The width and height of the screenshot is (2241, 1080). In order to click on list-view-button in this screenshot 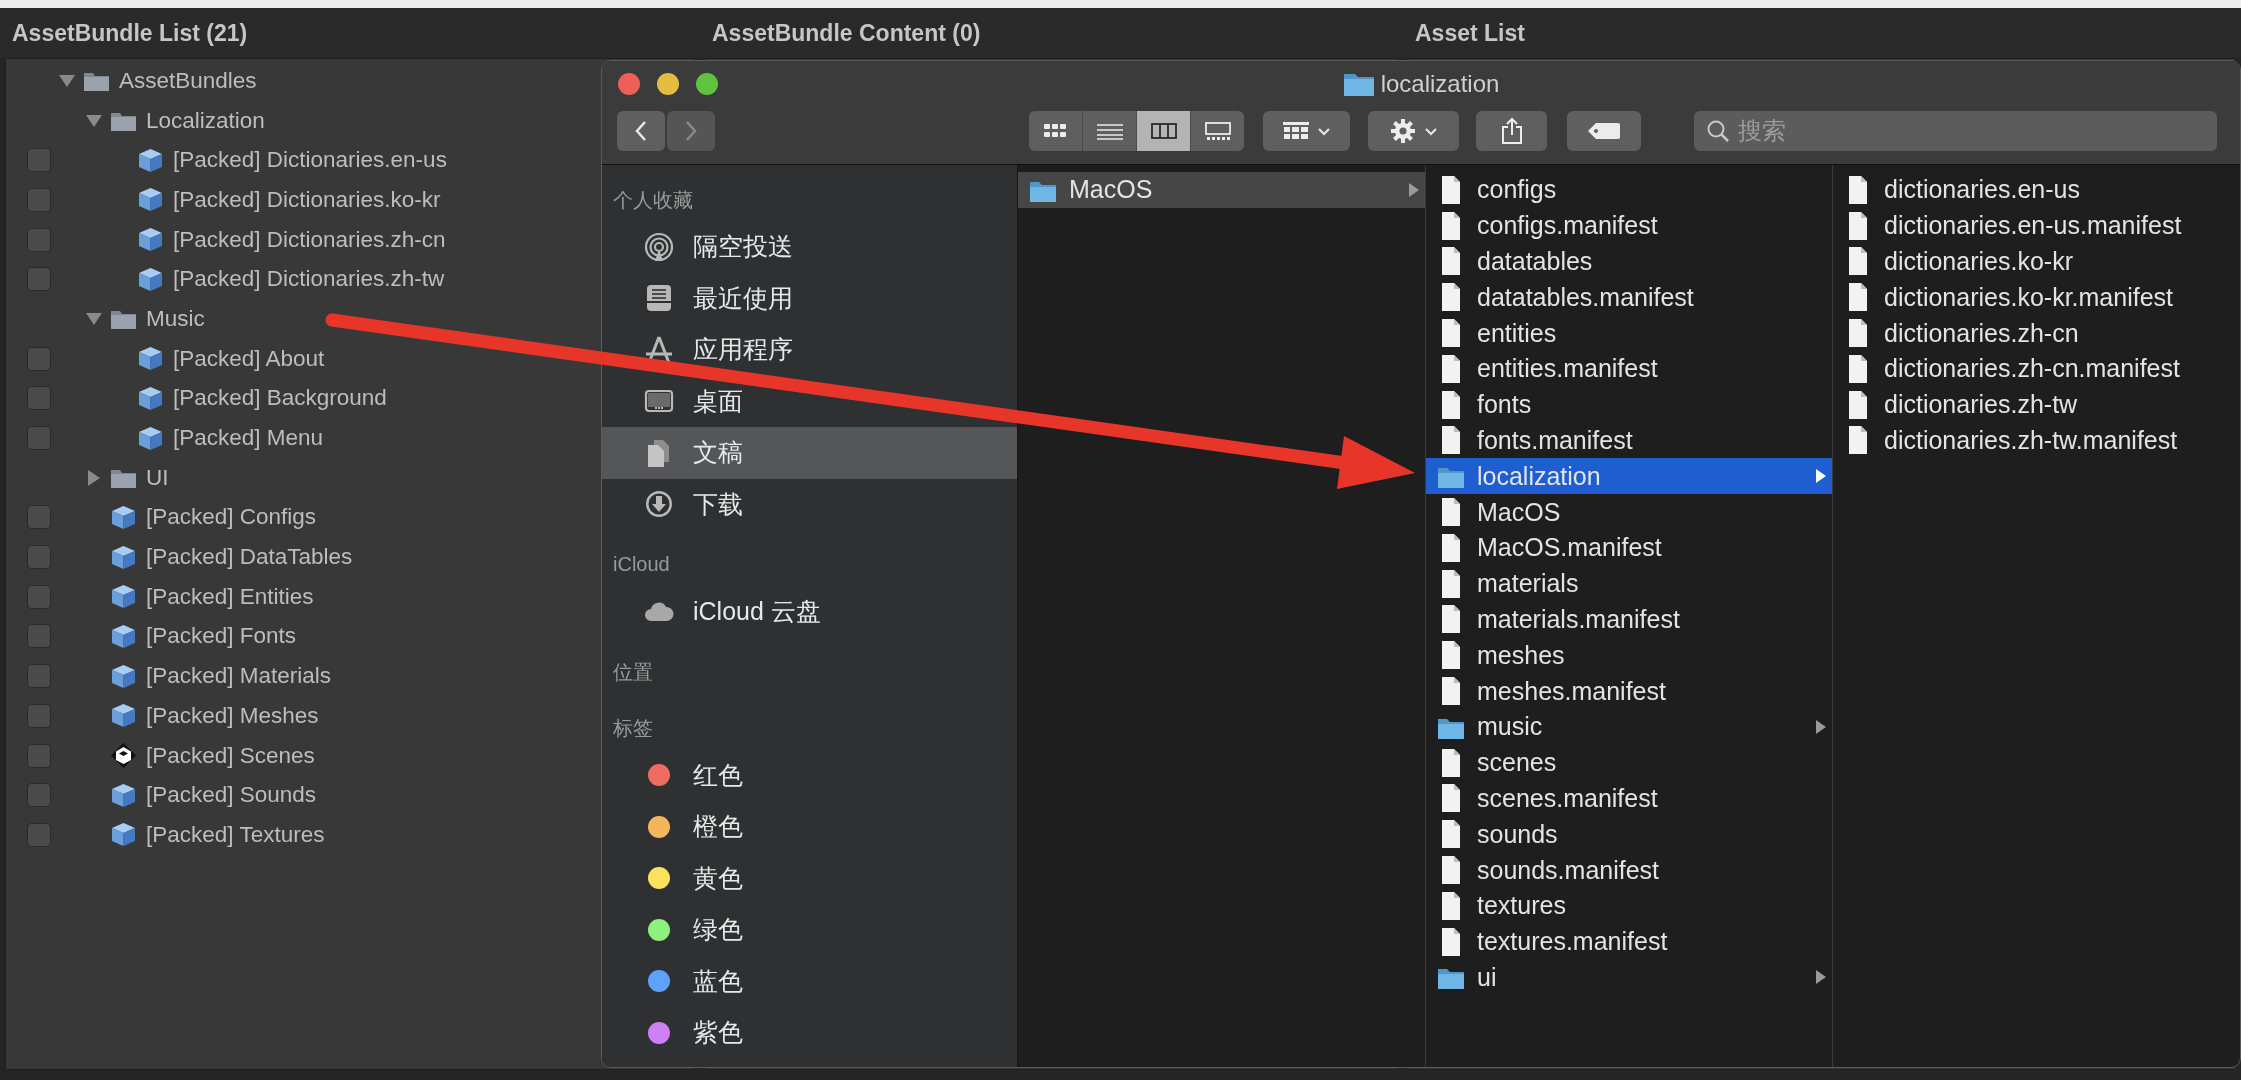, I will do `click(1109, 131)`.